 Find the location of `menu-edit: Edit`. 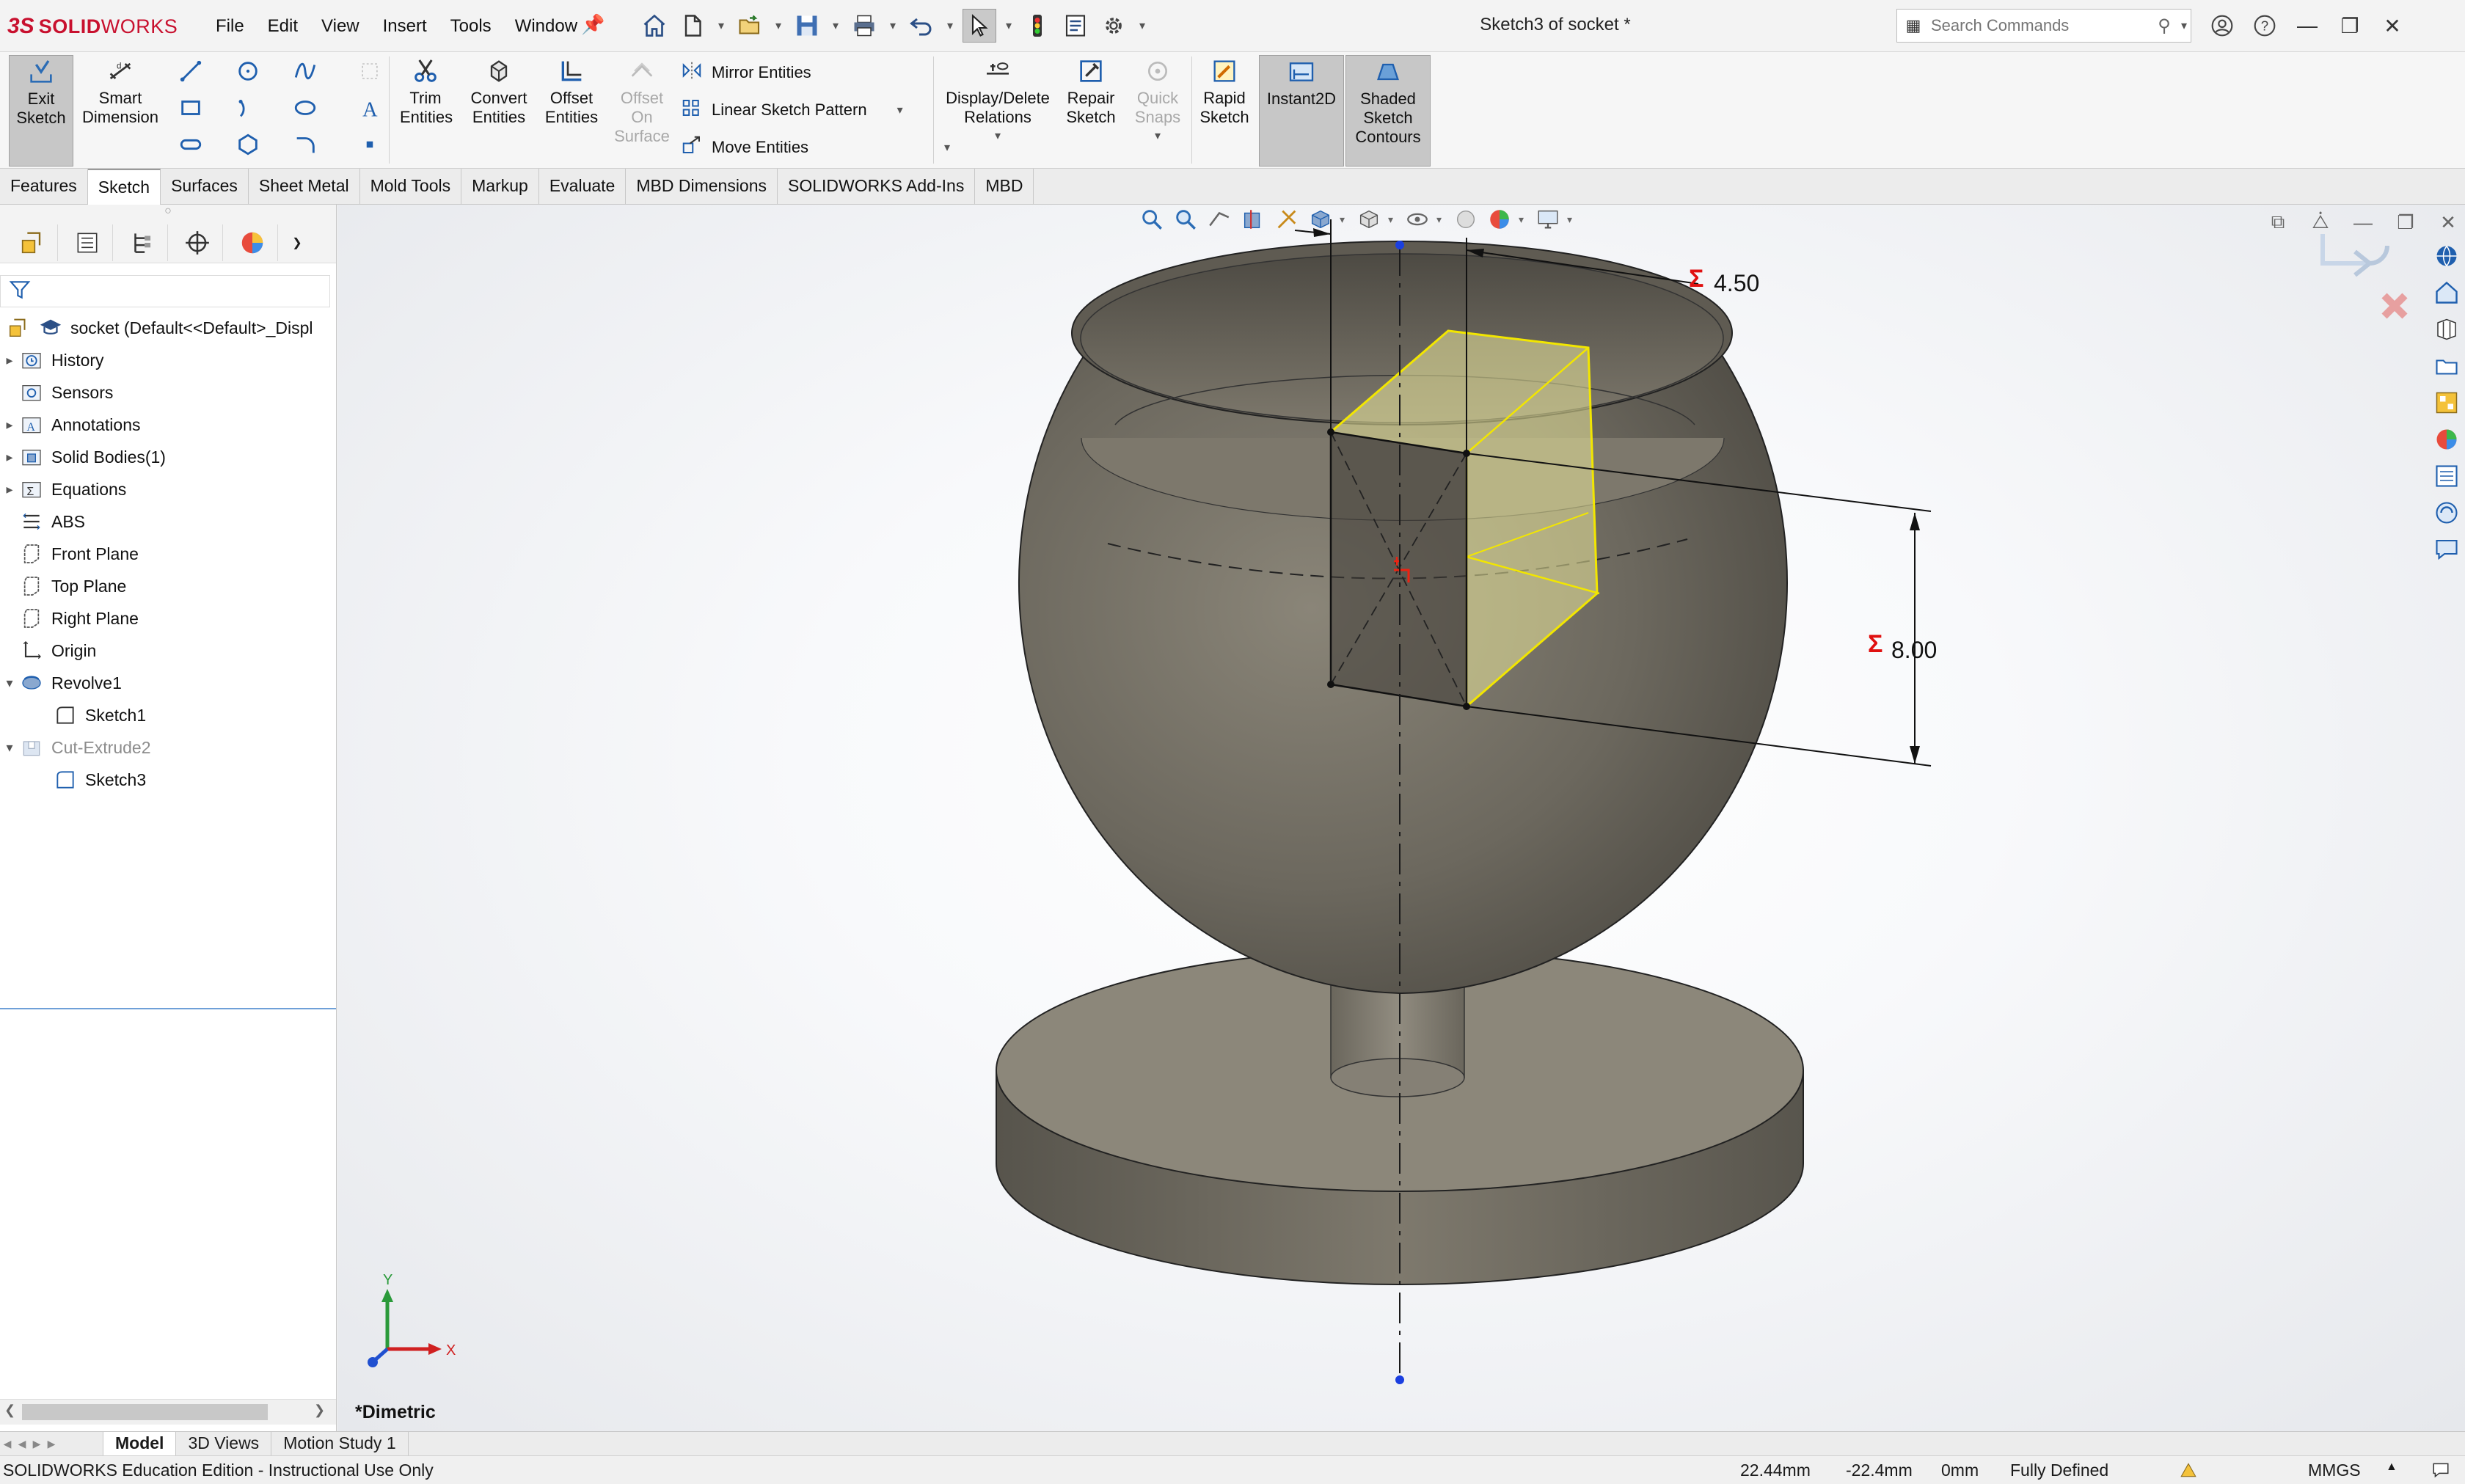

menu-edit: Edit is located at coordinates (283, 26).